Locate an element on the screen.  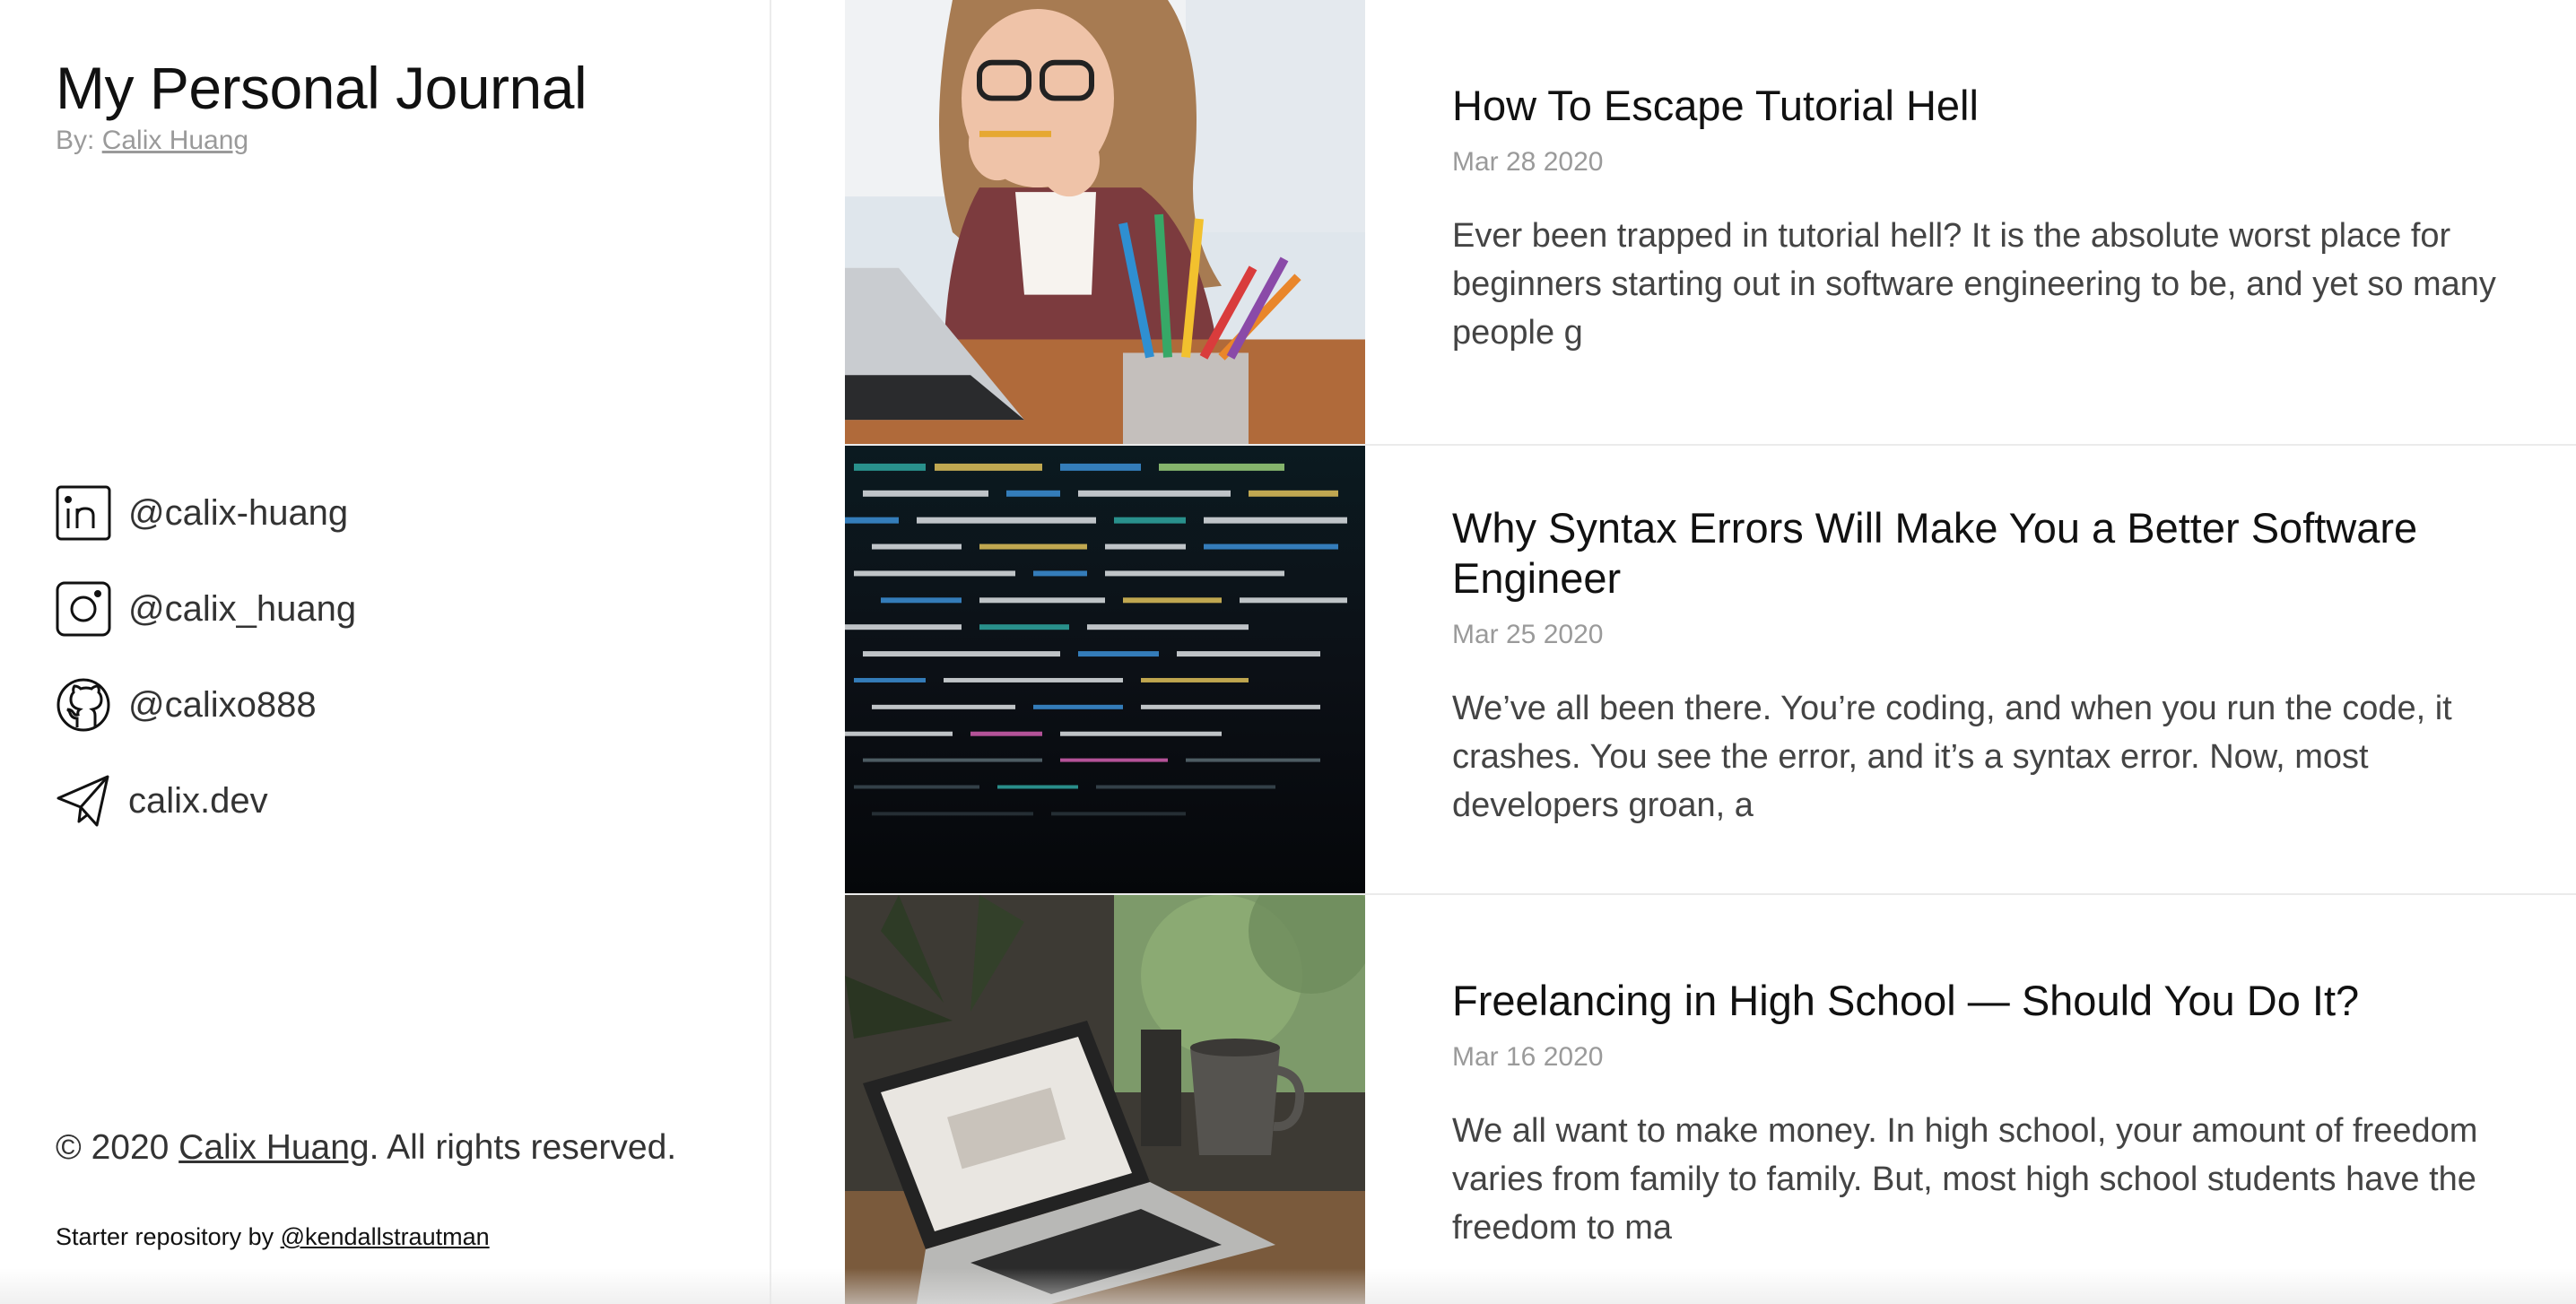
social-link-instagram: @calix_huang is located at coordinates (206, 609).